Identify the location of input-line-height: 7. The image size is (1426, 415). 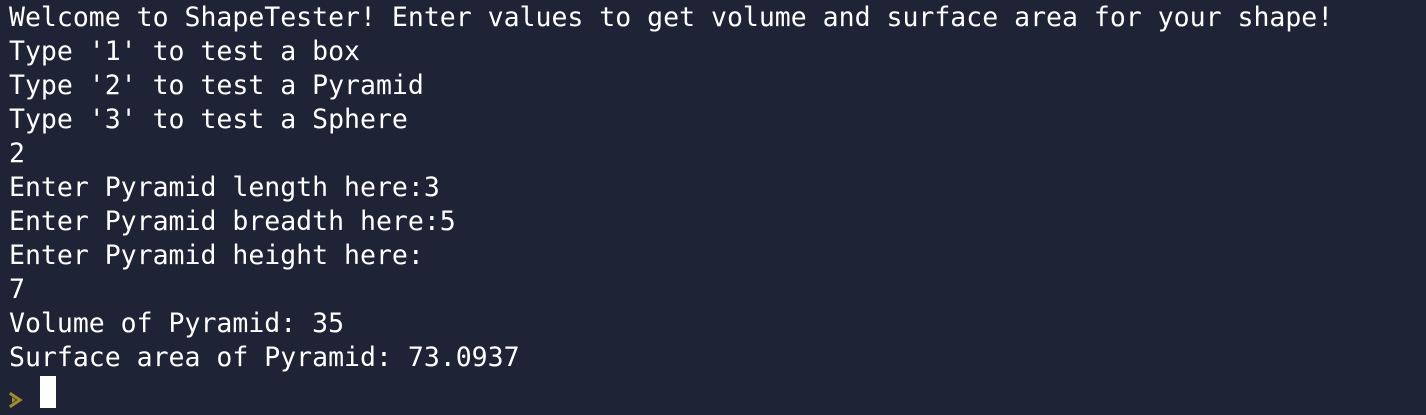
(17, 289).